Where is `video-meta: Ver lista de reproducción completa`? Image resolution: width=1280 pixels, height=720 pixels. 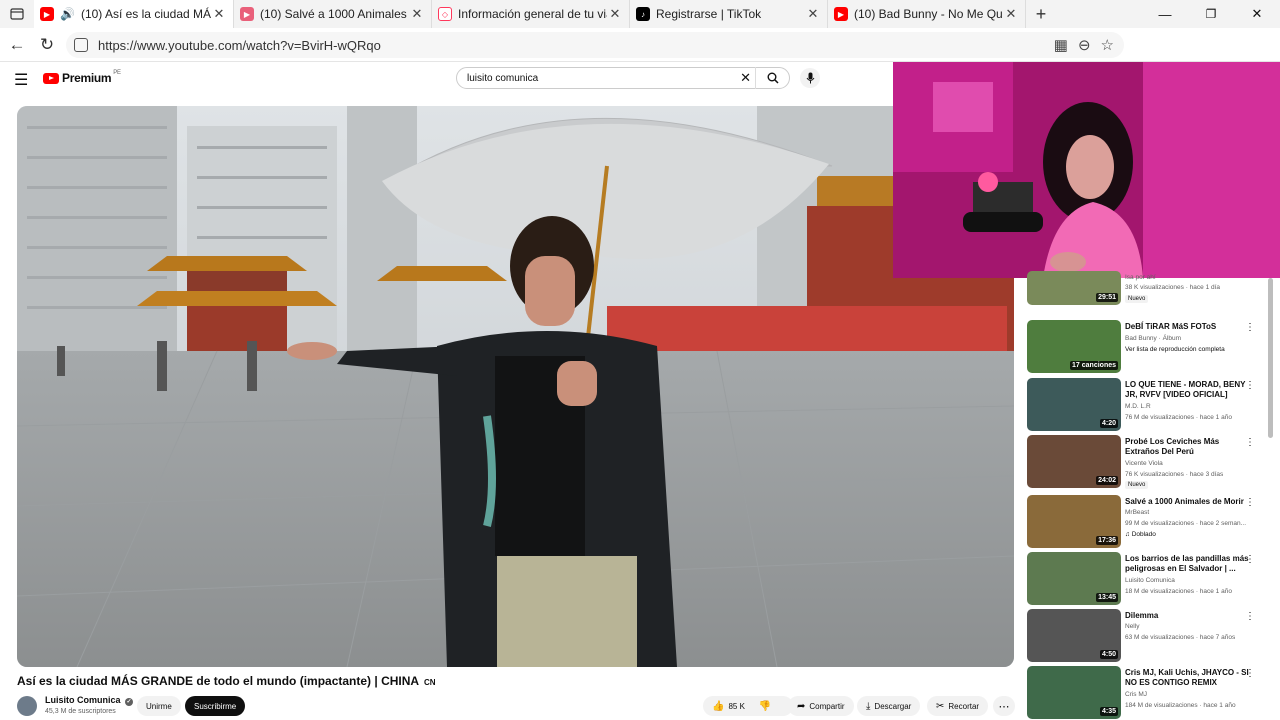 video-meta: Ver lista de reproducción completa is located at coordinates (1175, 349).